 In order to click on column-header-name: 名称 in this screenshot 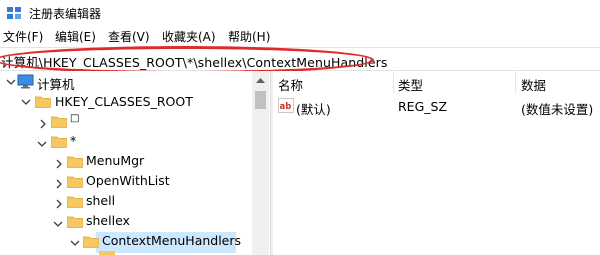, I will do `click(290, 84)`.